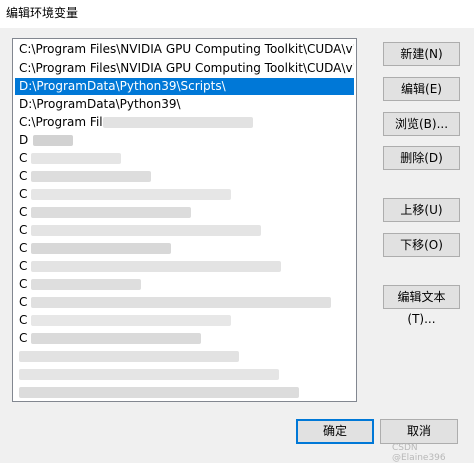  I want to click on move-down-button: 下移(O), so click(421, 245).